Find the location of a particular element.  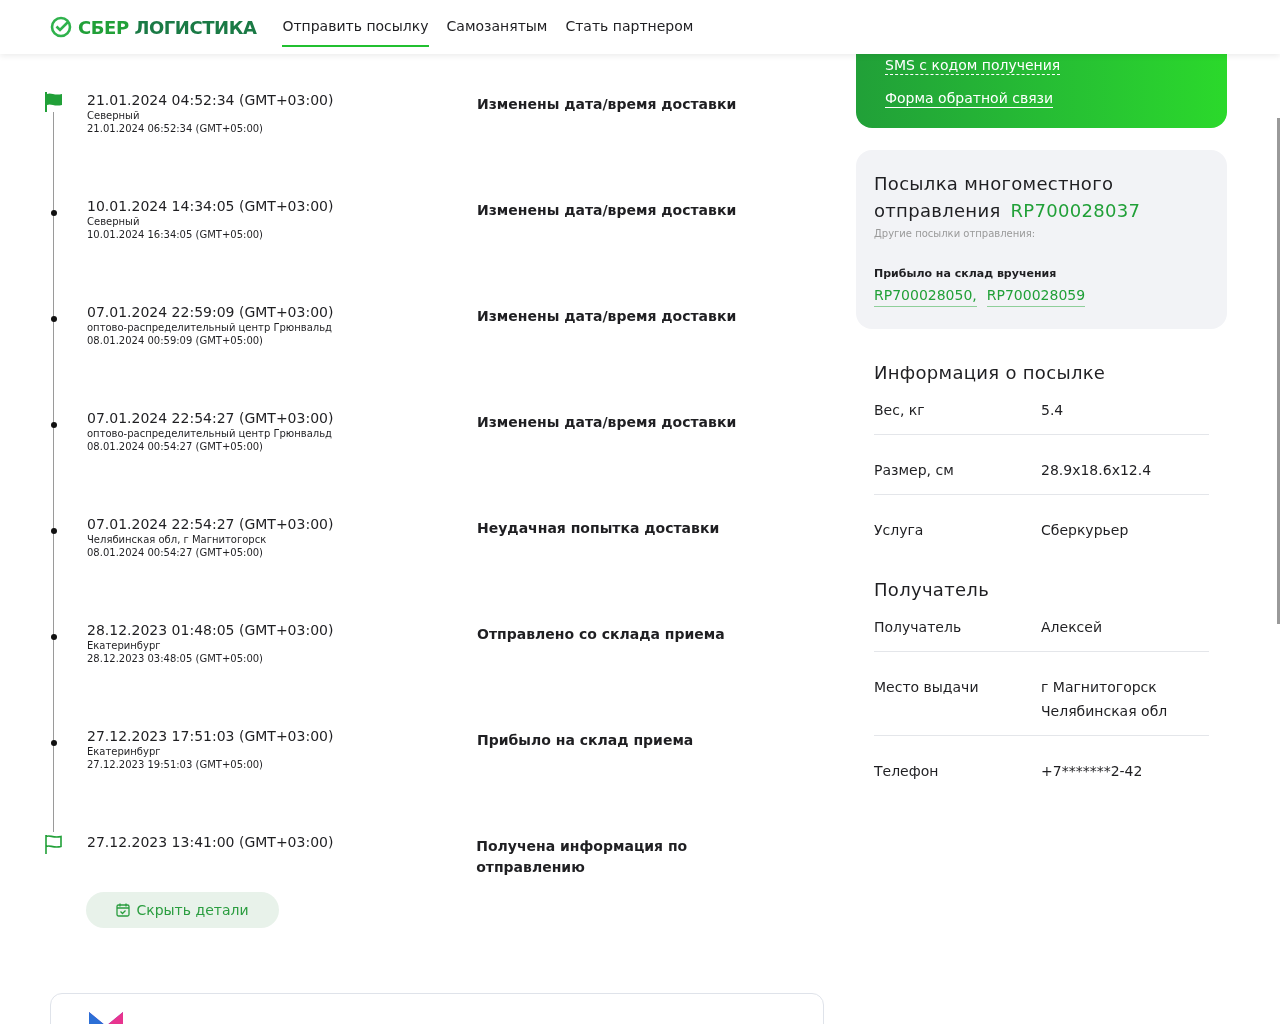

nav-tab: Самозанятым is located at coordinates (497, 27).